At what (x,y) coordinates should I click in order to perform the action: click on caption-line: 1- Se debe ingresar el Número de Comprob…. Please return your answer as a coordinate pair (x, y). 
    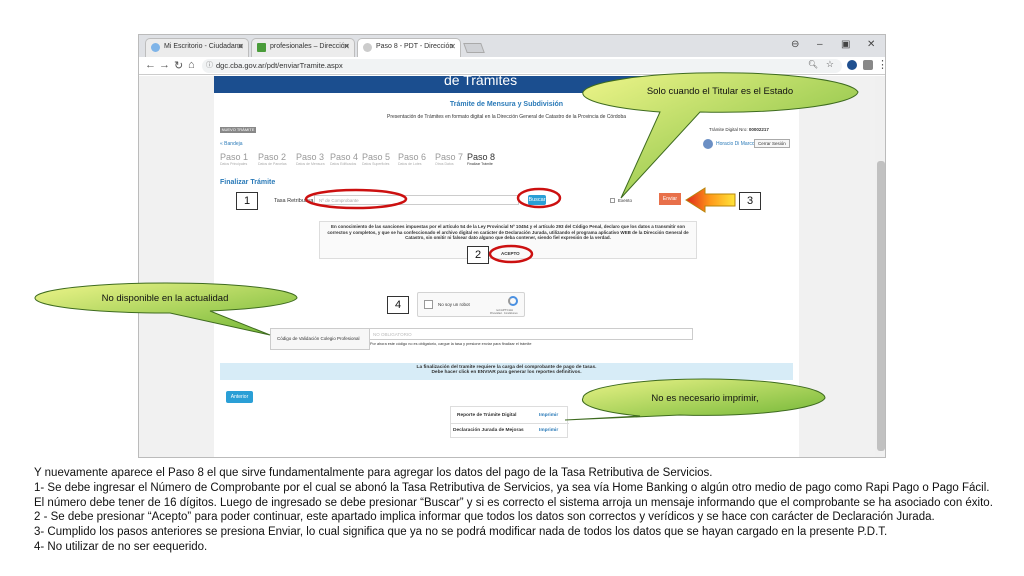
    Looking at the image, I should click on (513, 495).